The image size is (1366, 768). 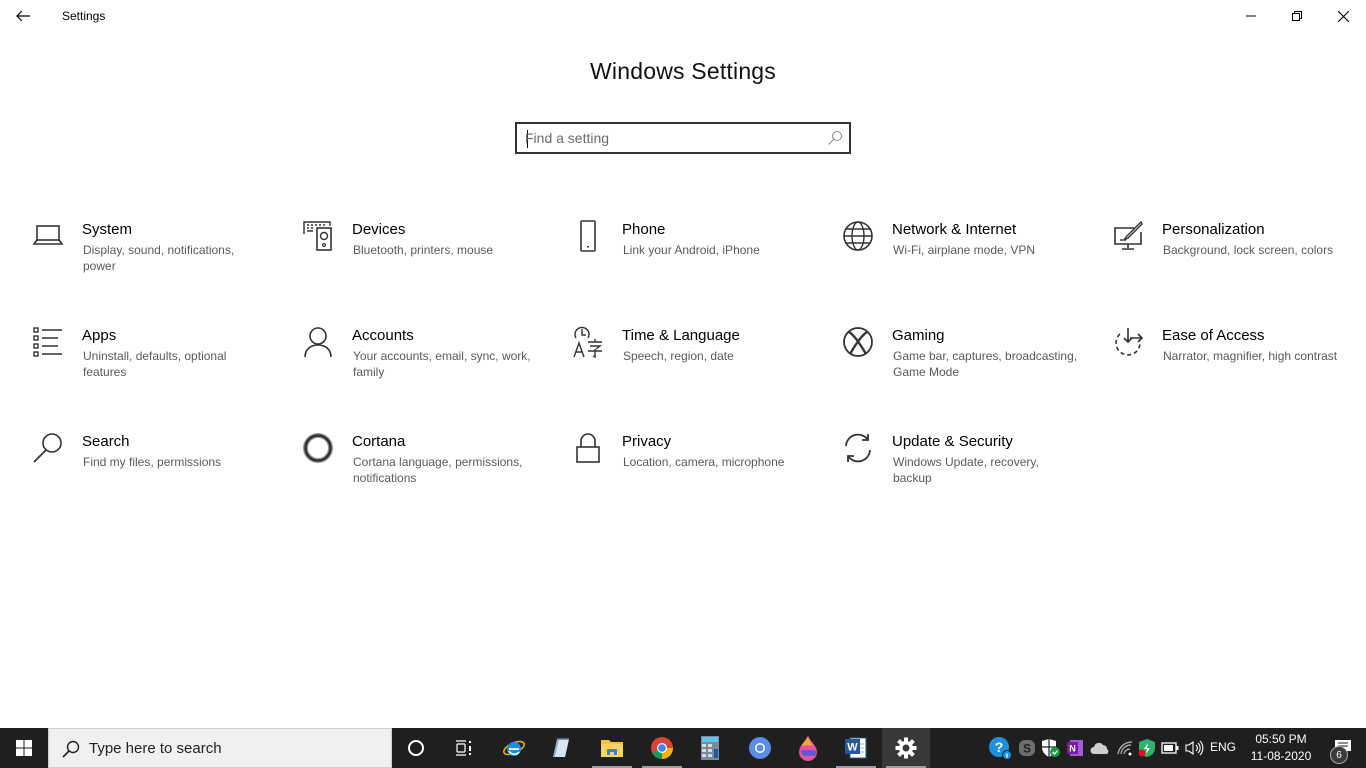 I want to click on tray-skype: S, so click(x=1027, y=748).